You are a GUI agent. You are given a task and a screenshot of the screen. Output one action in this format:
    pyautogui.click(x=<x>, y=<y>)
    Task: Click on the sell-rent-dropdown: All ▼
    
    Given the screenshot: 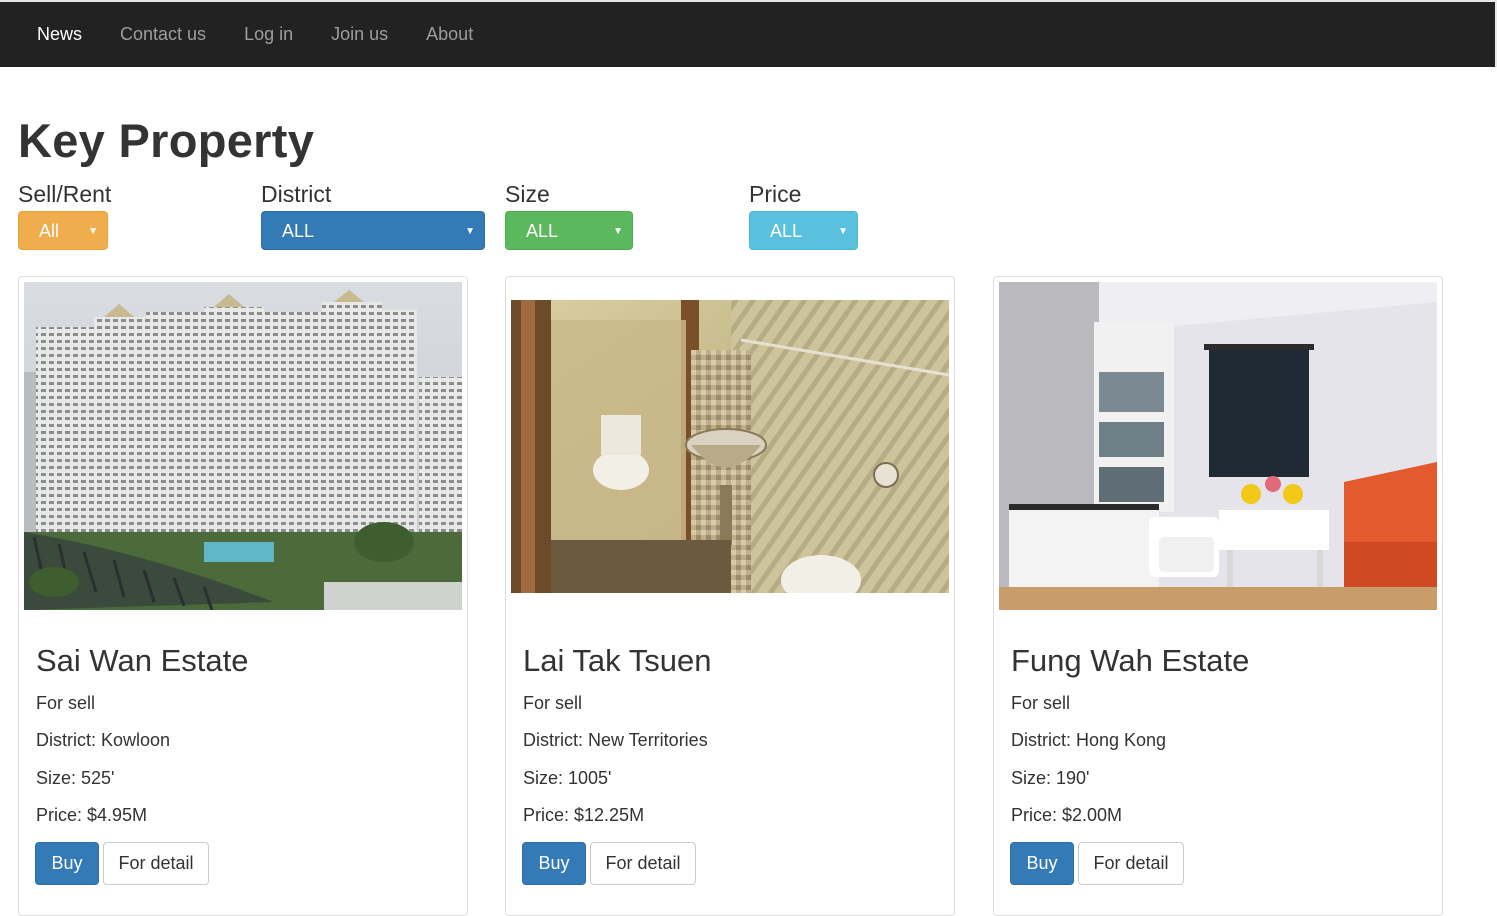 What is the action you would take?
    pyautogui.click(x=63, y=230)
    